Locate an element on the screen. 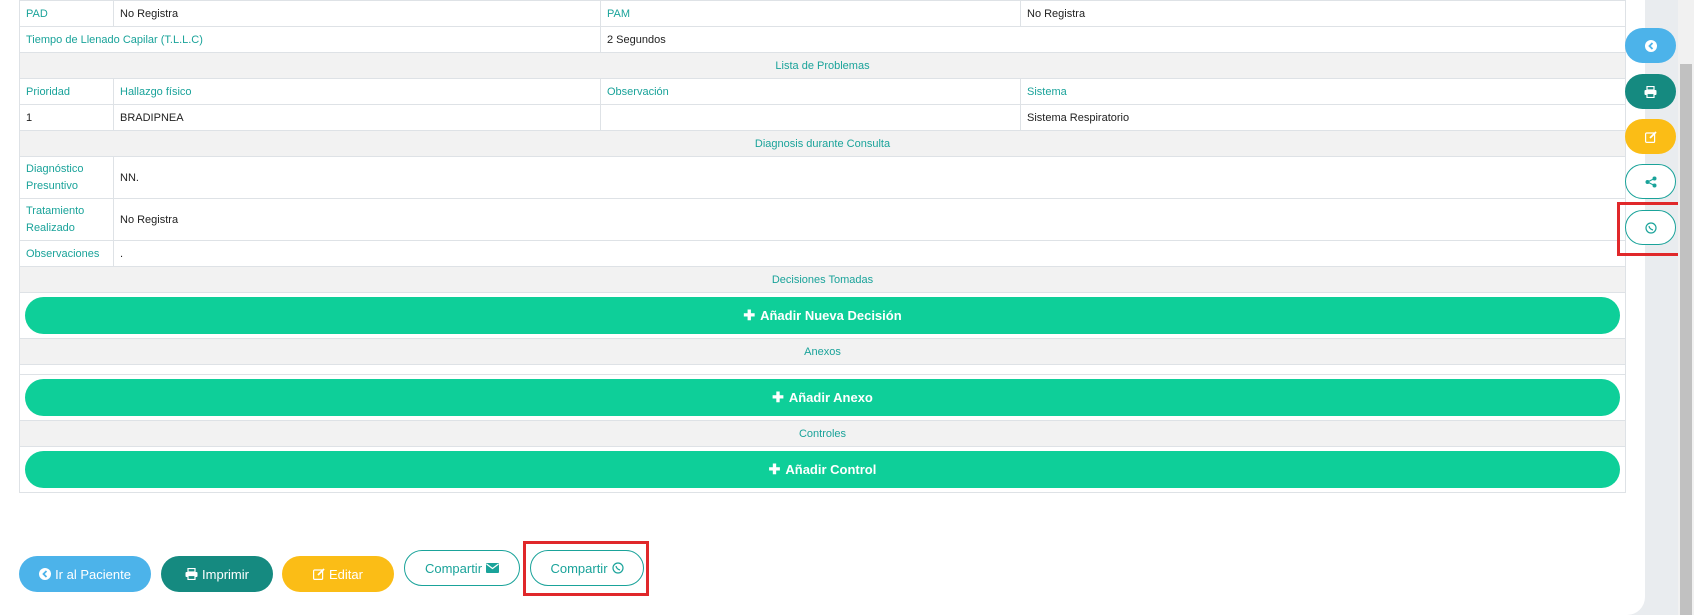  edit-button: Editar is located at coordinates (338, 574).